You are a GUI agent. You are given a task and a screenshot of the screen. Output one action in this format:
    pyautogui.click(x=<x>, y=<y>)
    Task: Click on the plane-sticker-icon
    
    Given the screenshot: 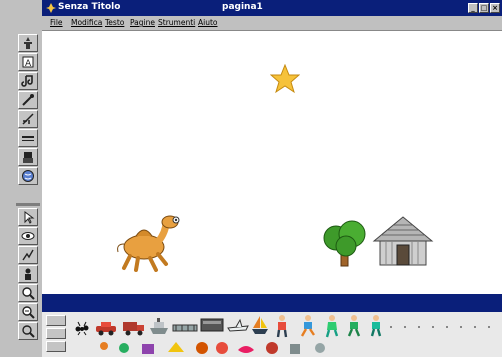 What is the action you would take?
    pyautogui.click(x=238, y=325)
    